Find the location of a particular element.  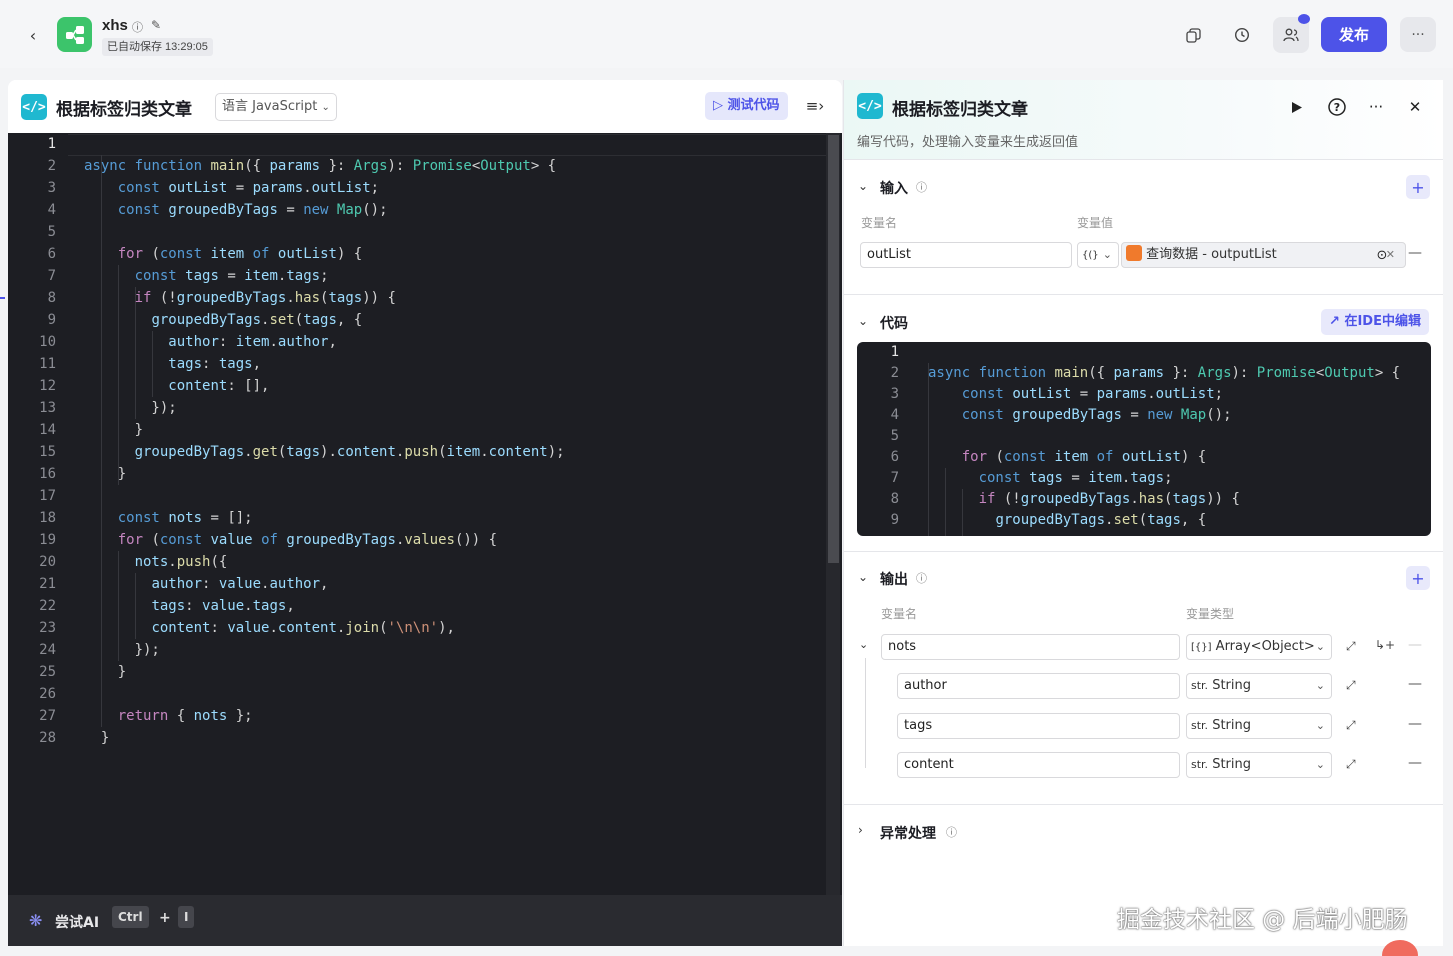

line-number: 27 is located at coordinates (47, 716).